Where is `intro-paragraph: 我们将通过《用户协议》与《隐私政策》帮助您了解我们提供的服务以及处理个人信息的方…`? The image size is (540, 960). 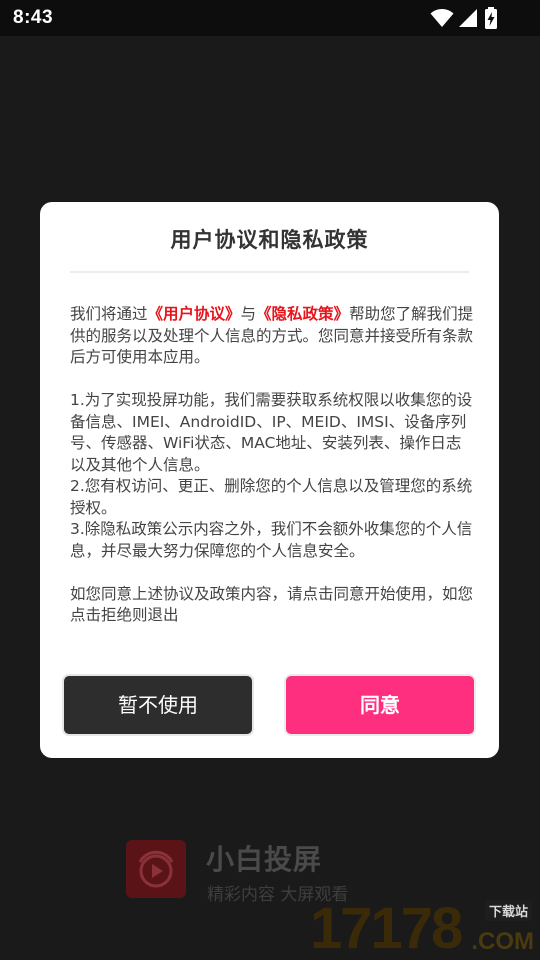 intro-paragraph: 我们将通过《用户协议》与《隐私政策》帮助您了解我们提供的服务以及处理个人信息的方… is located at coordinates (272, 336).